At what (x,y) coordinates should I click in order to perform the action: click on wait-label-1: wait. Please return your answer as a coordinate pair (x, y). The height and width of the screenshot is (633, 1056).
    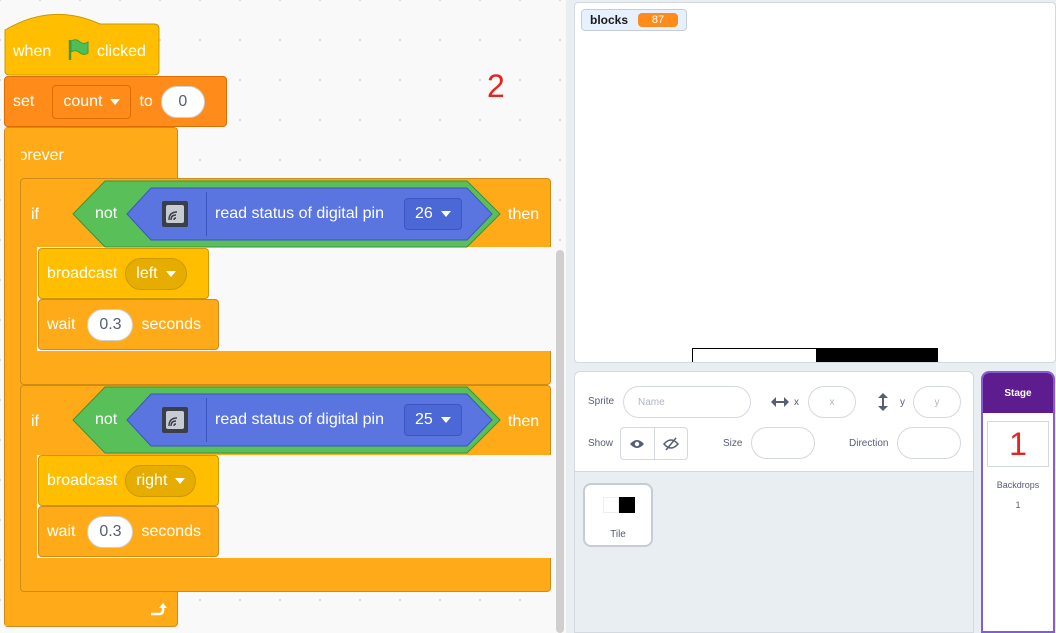
    Looking at the image, I should click on (61, 324).